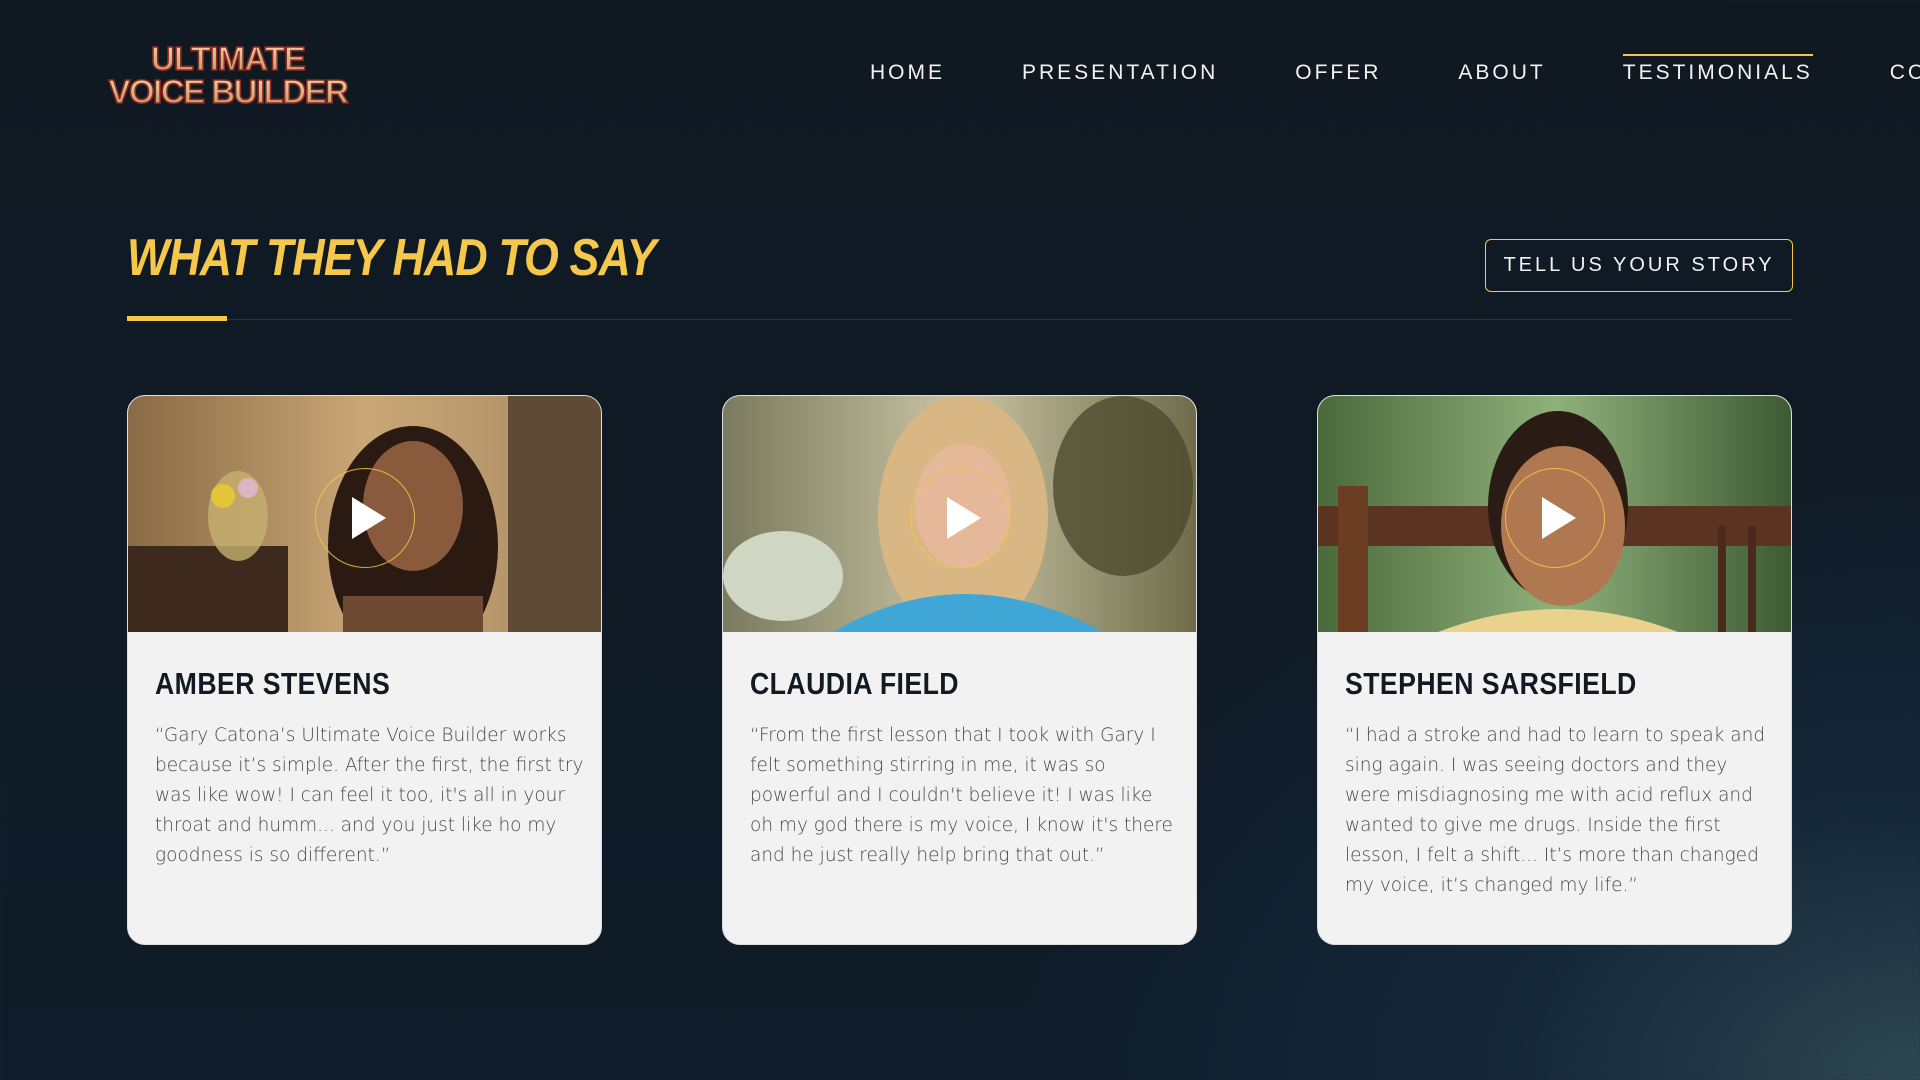 Image resolution: width=1920 pixels, height=1080 pixels. What do you see at coordinates (1491, 683) in the screenshot?
I see `testimonial-name: STEPHEN SARSFIELD` at bounding box center [1491, 683].